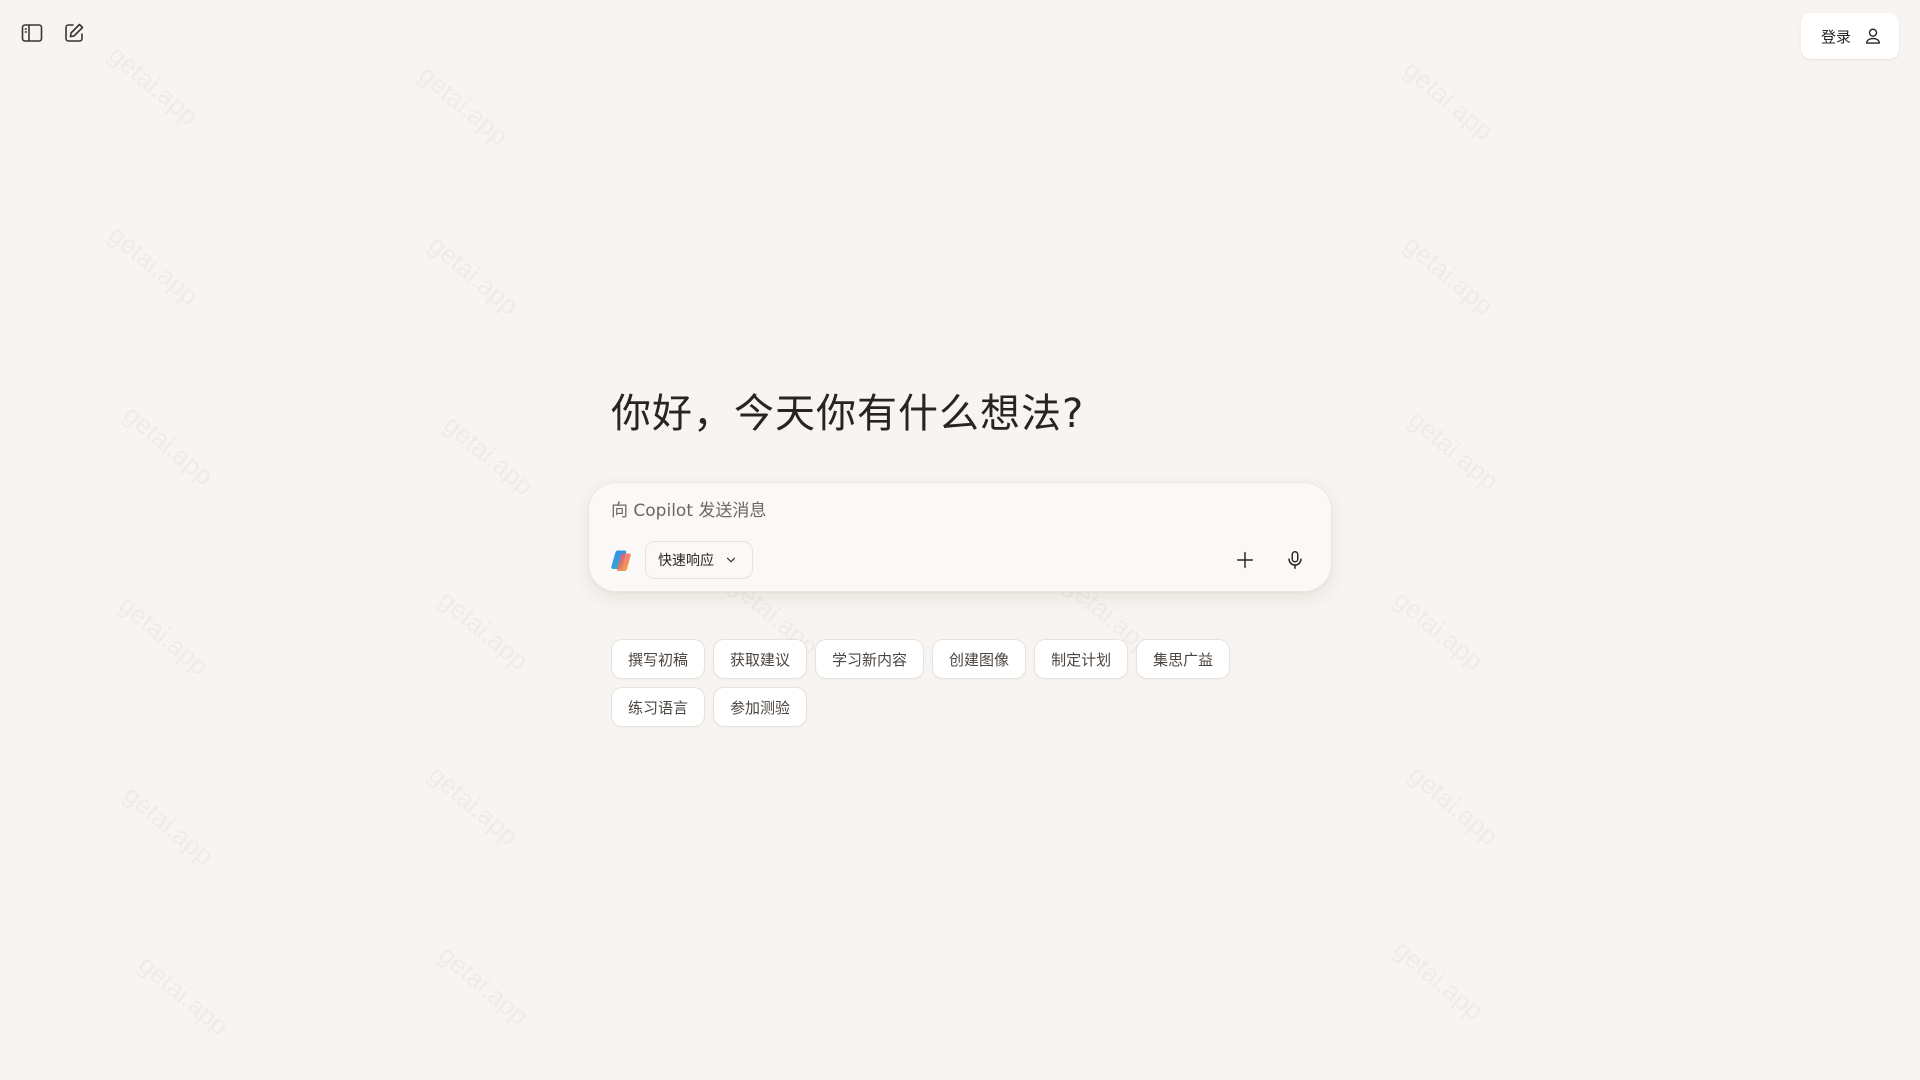  I want to click on response-mode-dropdown: 快速响应, so click(699, 560).